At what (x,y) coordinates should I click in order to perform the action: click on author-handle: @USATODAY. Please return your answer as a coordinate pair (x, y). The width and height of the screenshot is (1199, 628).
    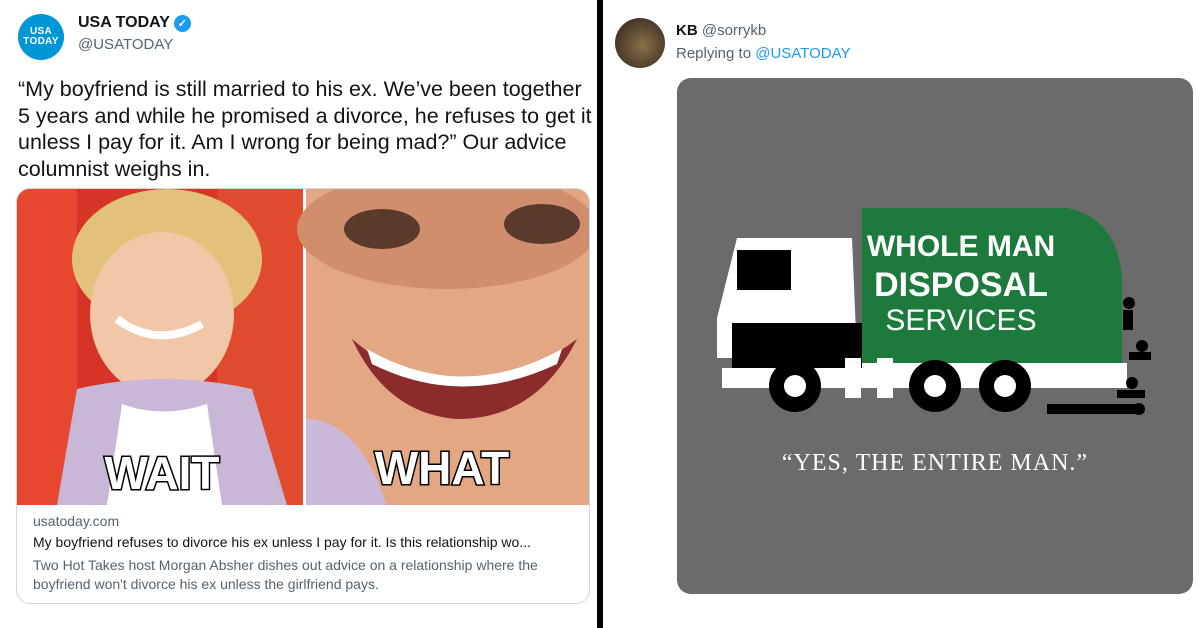
    Looking at the image, I should click on (125, 44).